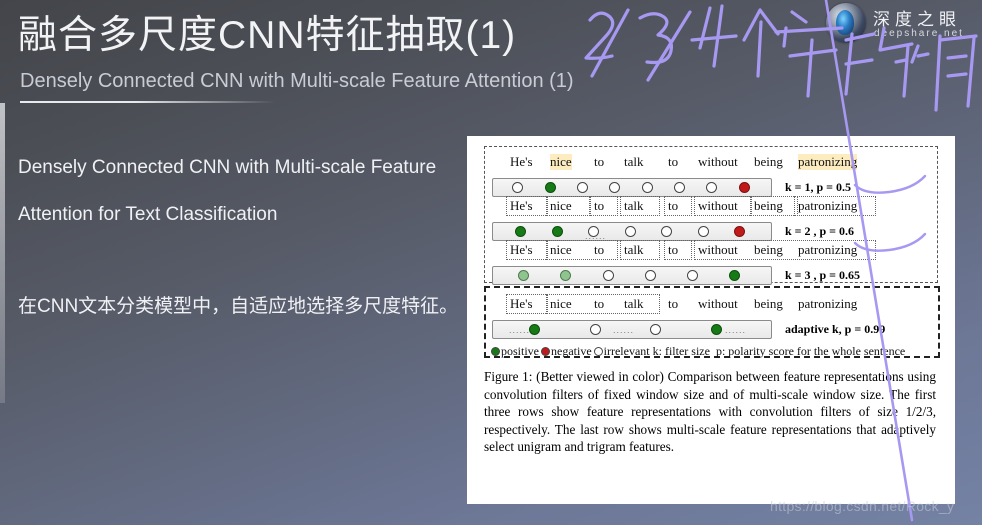  I want to click on legend-negative-icon, so click(545, 351).